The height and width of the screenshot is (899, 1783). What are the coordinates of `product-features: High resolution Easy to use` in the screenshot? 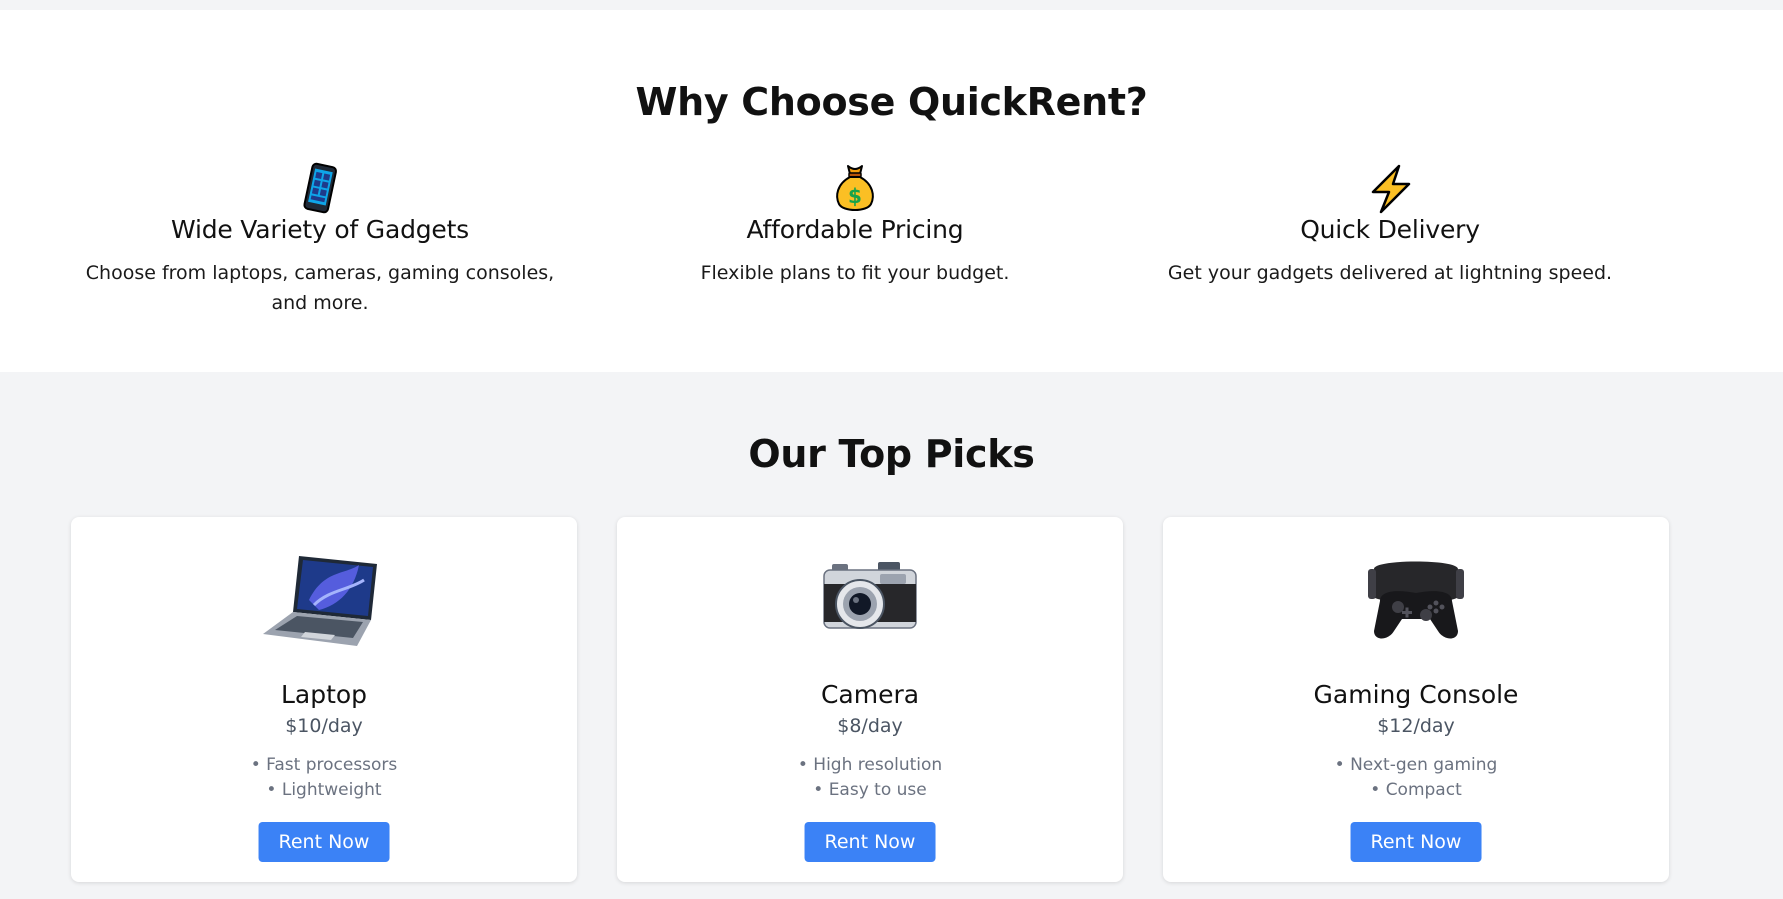 It's located at (870, 778).